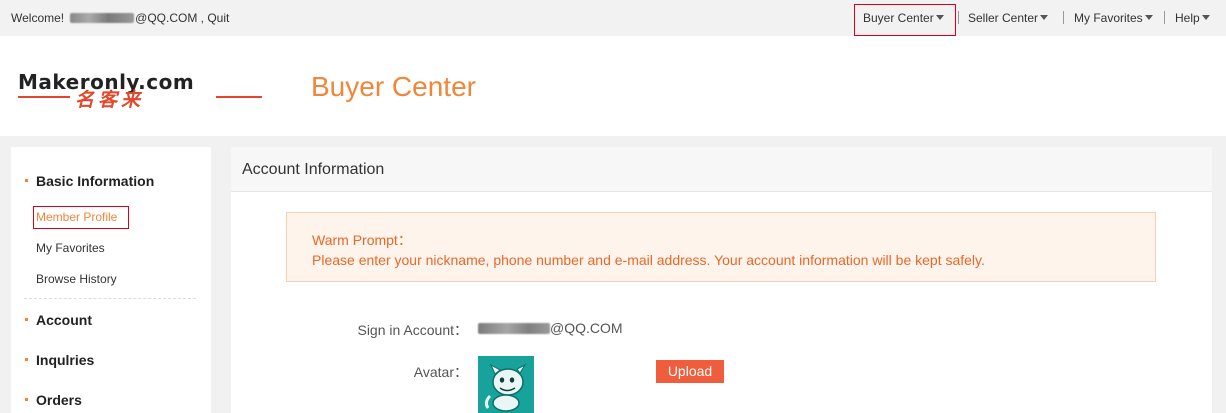  What do you see at coordinates (349, 372) in the screenshot?
I see `avatar-row: Avatar：` at bounding box center [349, 372].